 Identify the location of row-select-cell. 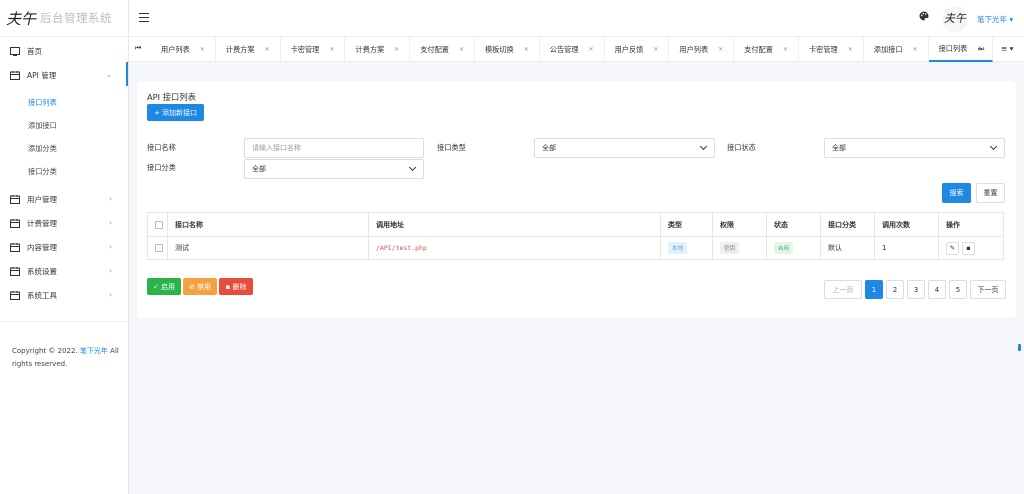
(157, 248).